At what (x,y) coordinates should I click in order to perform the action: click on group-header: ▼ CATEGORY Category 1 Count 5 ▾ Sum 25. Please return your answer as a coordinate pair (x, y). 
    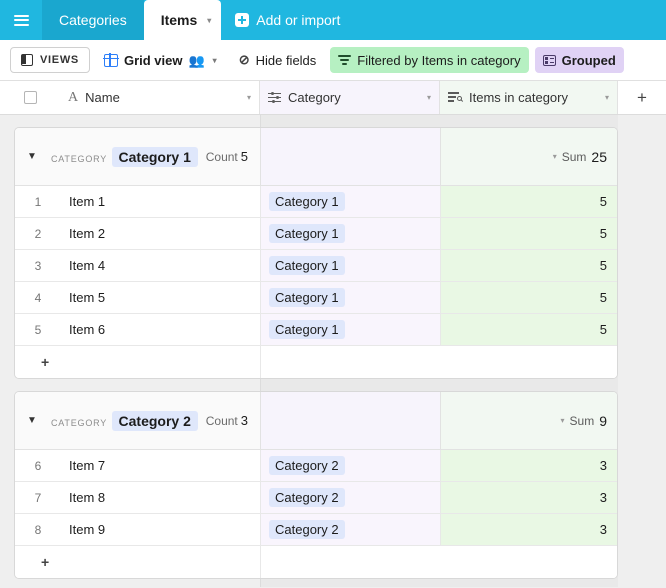
    Looking at the image, I should click on (316, 157).